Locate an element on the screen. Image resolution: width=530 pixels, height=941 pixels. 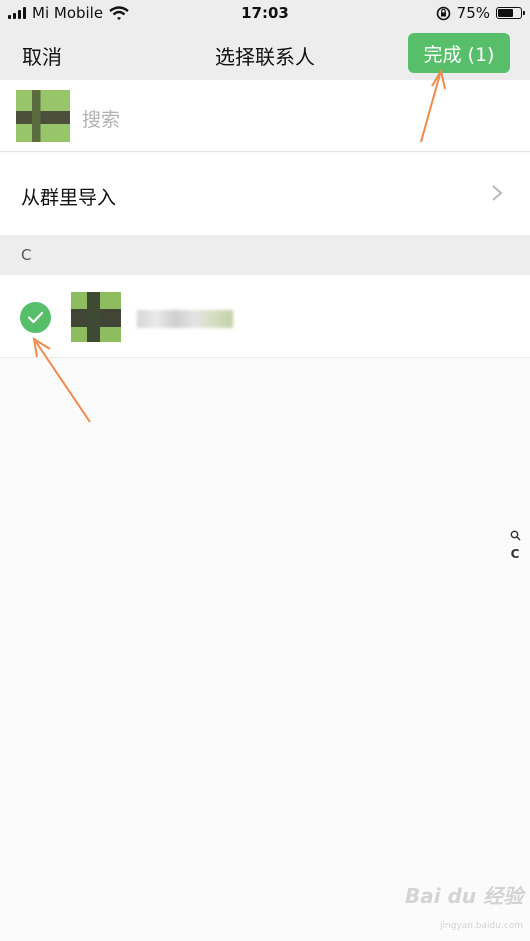
import-from-group-row: 从群里导入 is located at coordinates (265, 194).